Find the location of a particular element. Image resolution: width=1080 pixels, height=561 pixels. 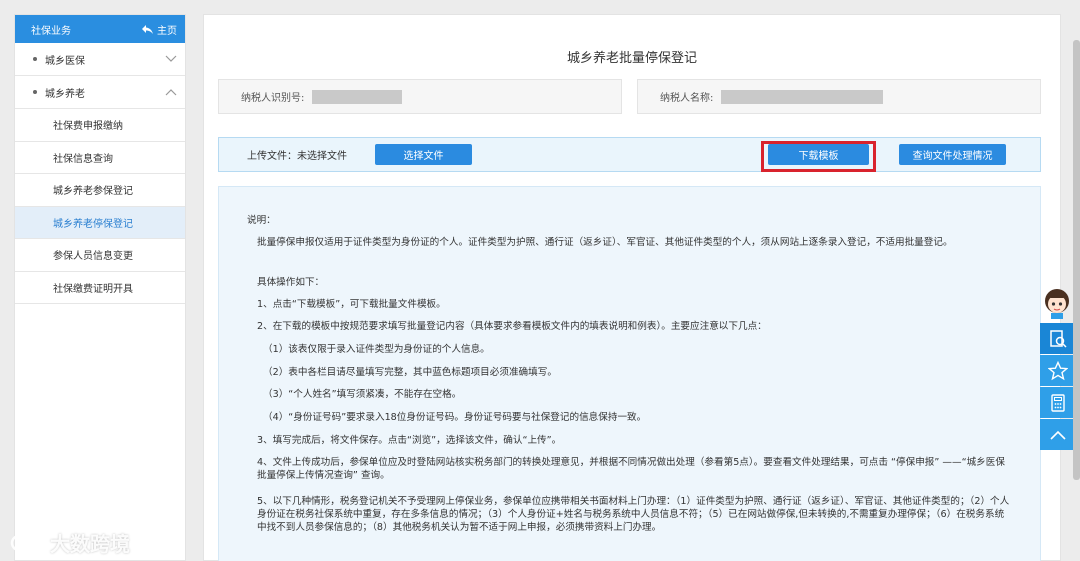

taxpayer-id-label: 纳税人识别号: is located at coordinates (273, 98).